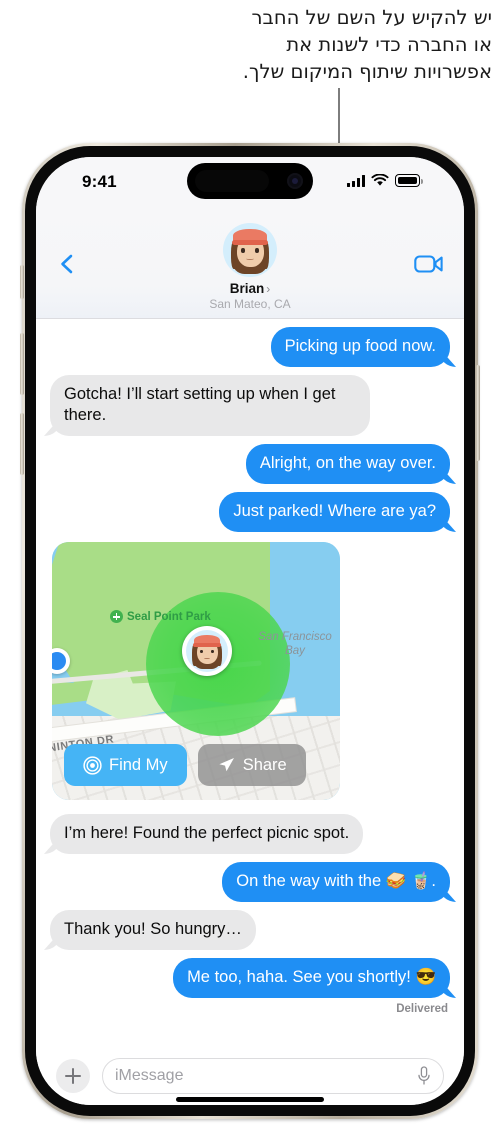  I want to click on back-chevron-icon, so click(67, 264).